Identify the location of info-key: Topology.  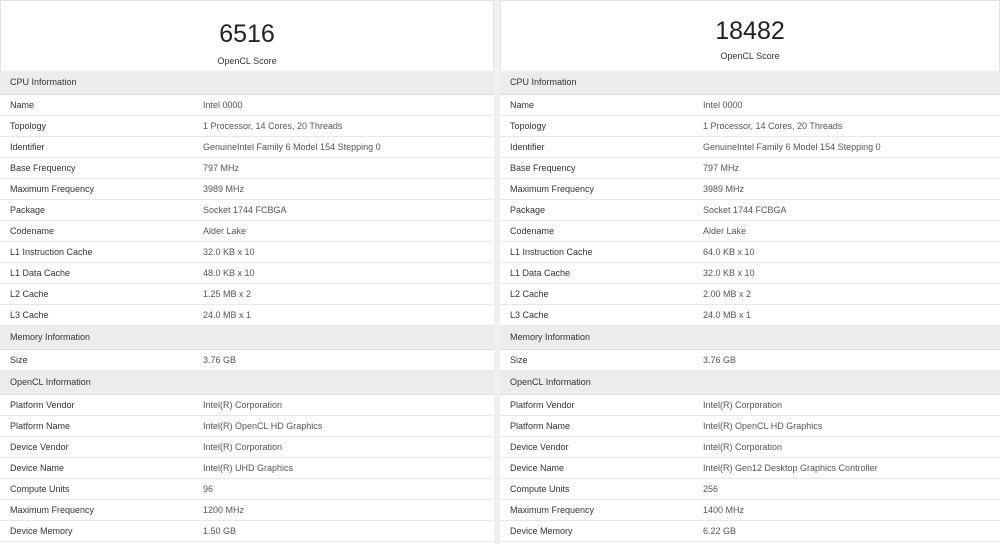
(28, 126).